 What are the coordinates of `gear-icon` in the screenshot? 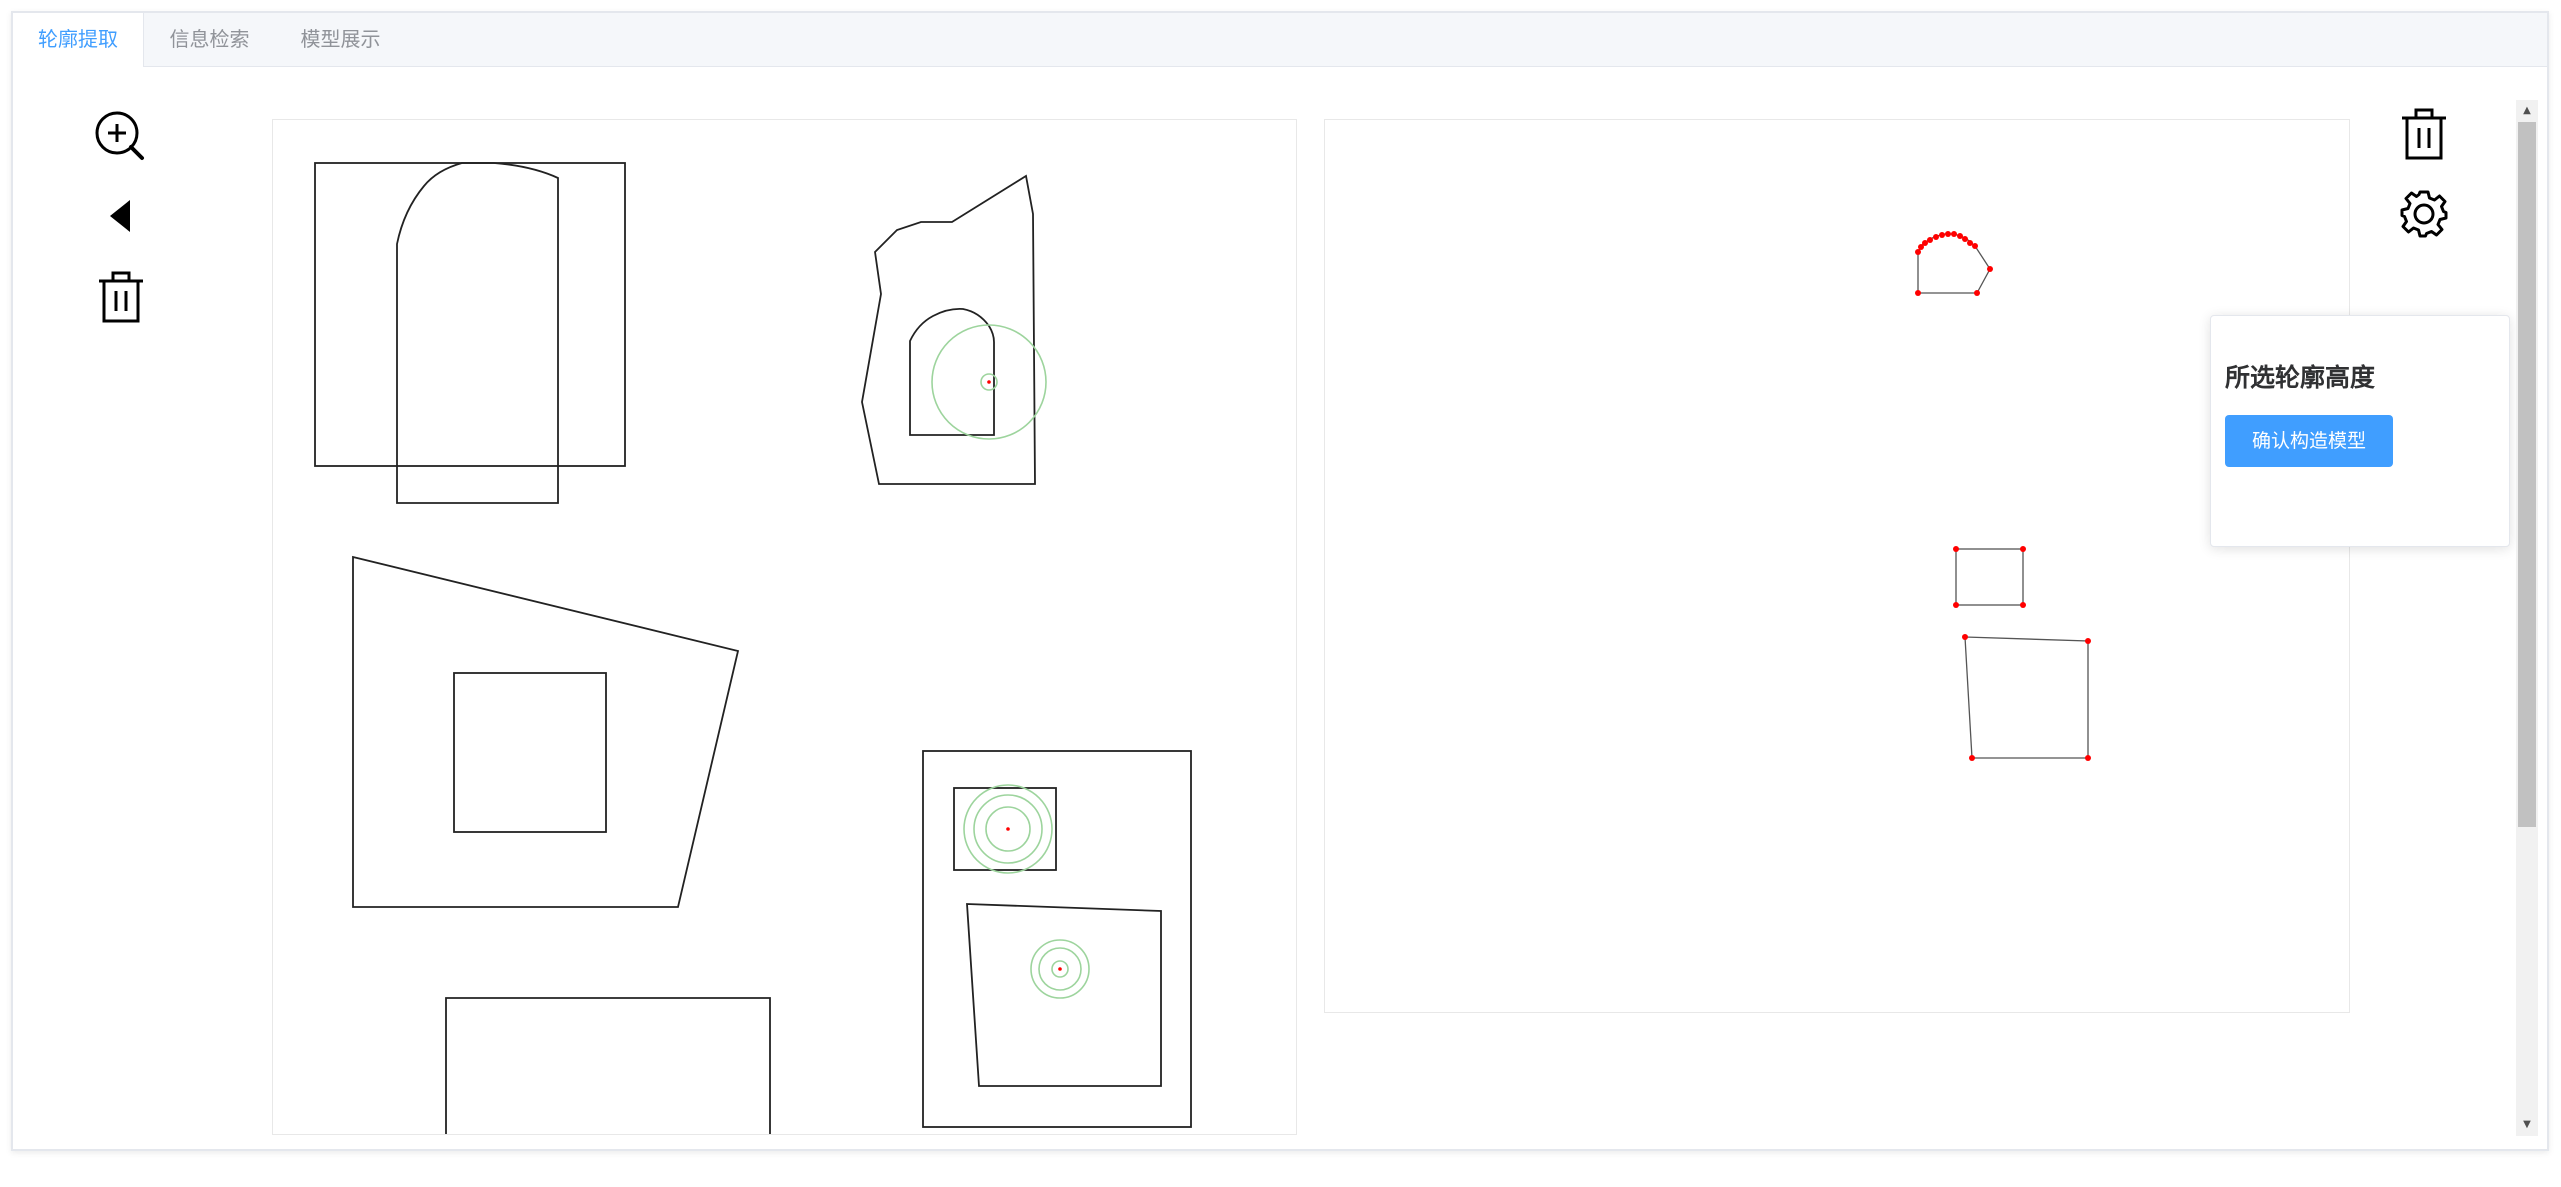 It's located at (2424, 214).